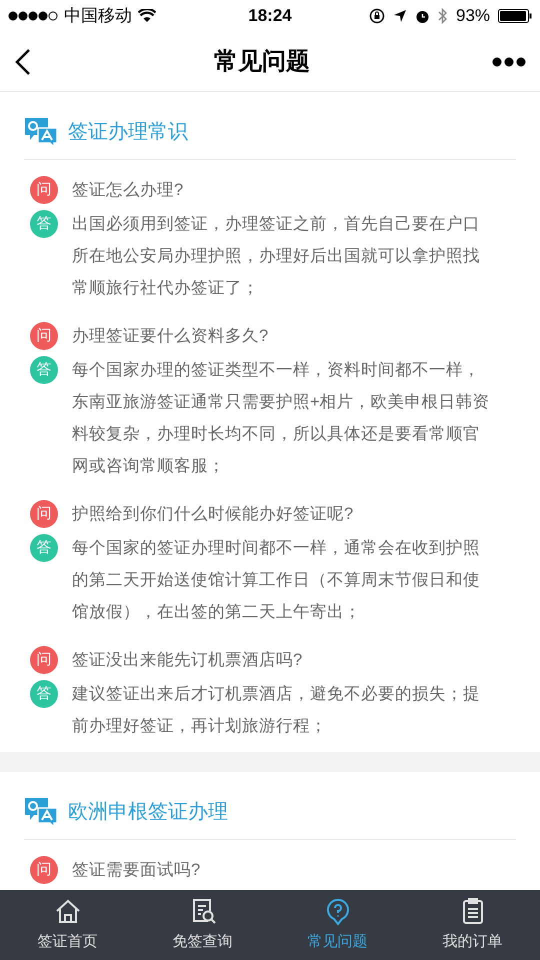  I want to click on question-text: 护照给到你们什么时候能办好签证呢?, so click(213, 514).